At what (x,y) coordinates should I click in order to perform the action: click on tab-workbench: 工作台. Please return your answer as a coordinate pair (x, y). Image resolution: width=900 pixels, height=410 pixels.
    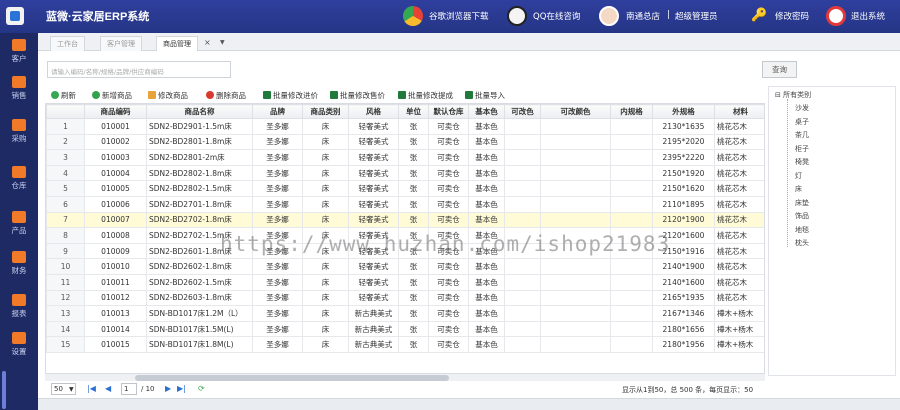
    Looking at the image, I should click on (67, 43).